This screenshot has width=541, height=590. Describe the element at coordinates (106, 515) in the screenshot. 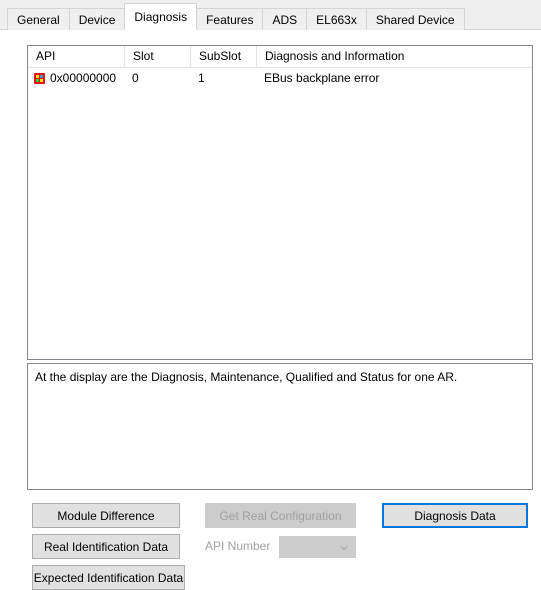

I see `module-difference-button: Module Difference` at that location.